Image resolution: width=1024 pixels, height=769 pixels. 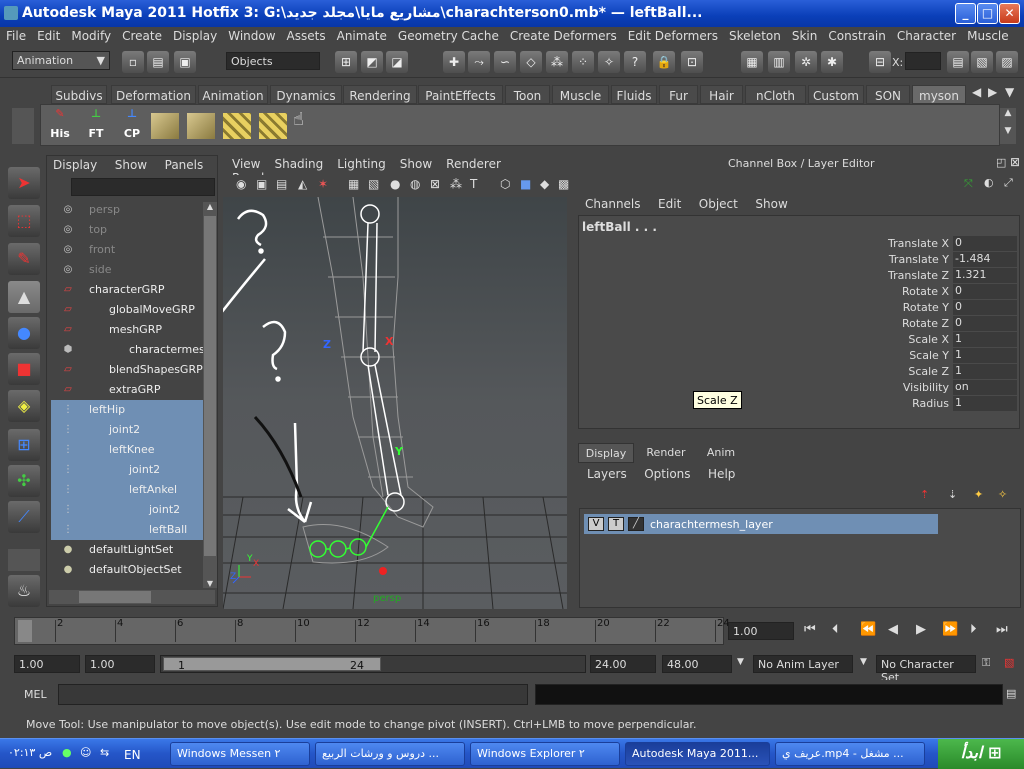 I want to click on shelf-scroll: ▲ ▼, so click(x=1008, y=126).